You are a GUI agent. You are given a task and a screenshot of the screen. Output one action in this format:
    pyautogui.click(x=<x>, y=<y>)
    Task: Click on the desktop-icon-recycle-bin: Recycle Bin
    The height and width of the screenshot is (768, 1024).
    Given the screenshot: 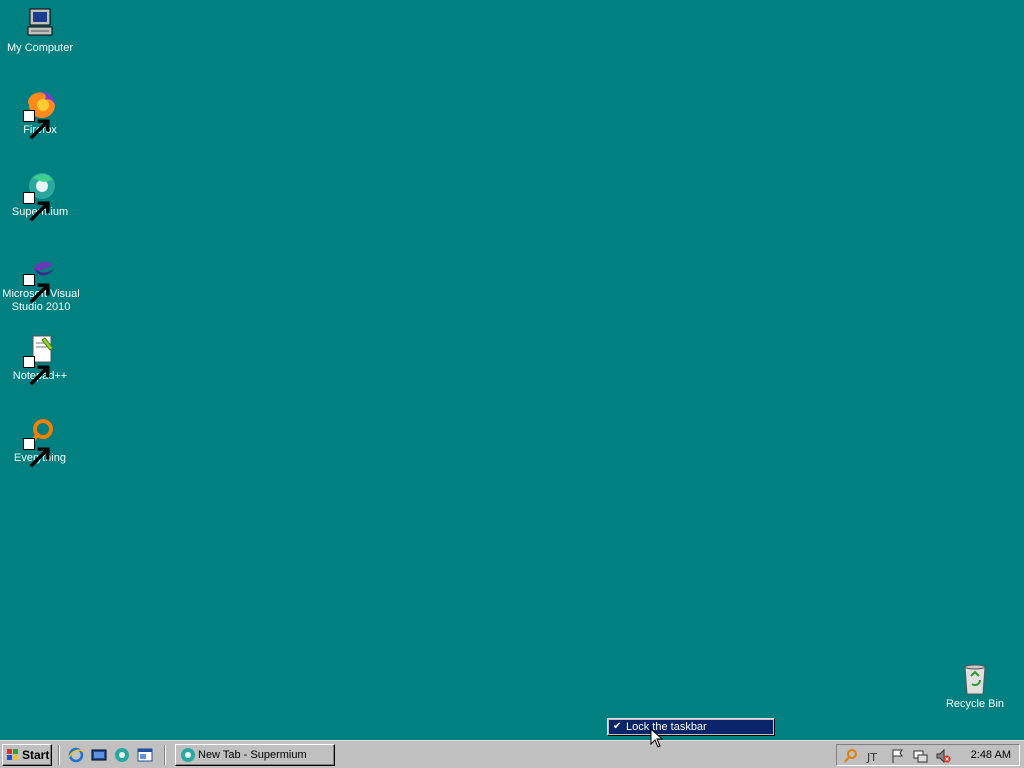 What is the action you would take?
    pyautogui.click(x=975, y=686)
    